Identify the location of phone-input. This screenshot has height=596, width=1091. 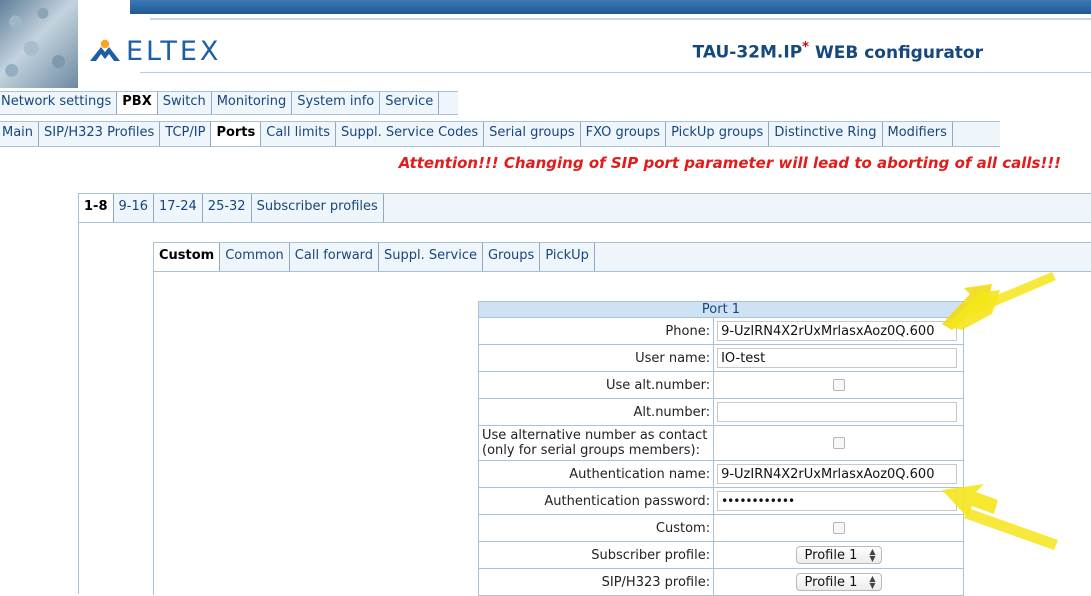
(837, 331).